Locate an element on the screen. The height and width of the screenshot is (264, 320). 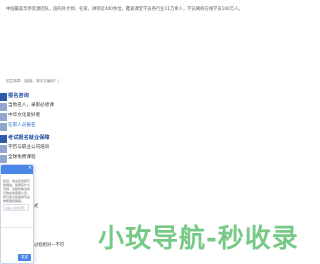
chat-header: × is located at coordinates (17, 169).